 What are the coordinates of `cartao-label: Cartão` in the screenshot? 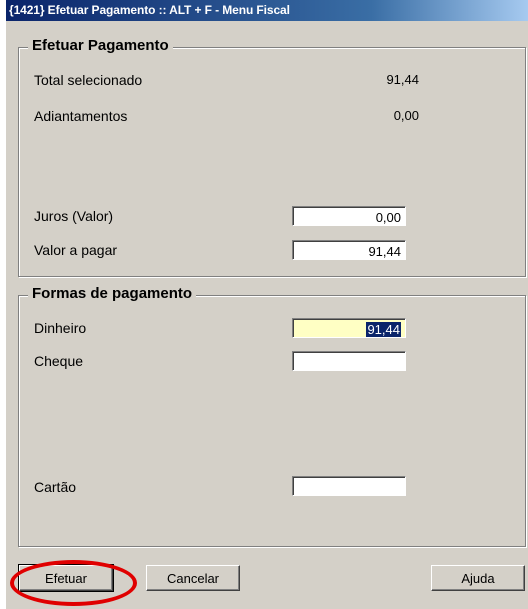 It's located at (55, 487).